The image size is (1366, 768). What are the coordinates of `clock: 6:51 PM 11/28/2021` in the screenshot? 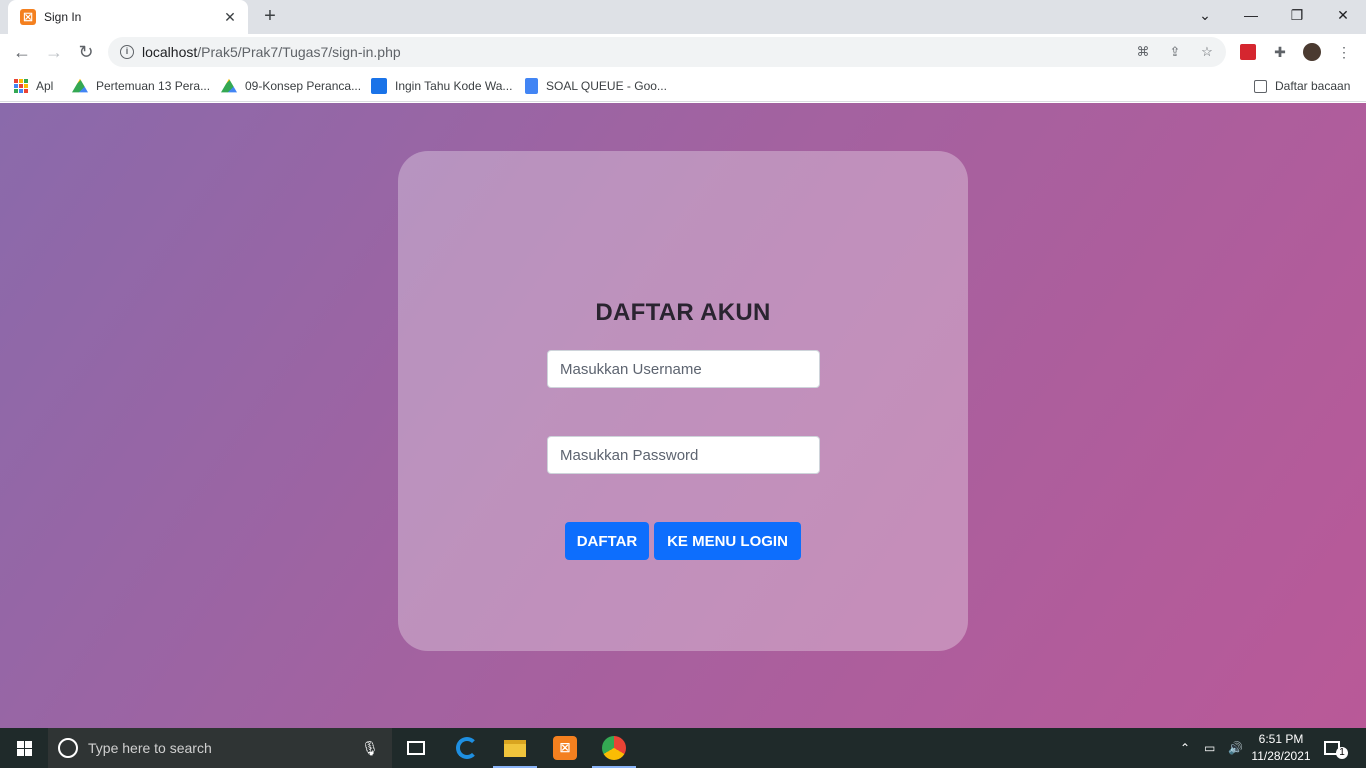 It's located at (1281, 748).